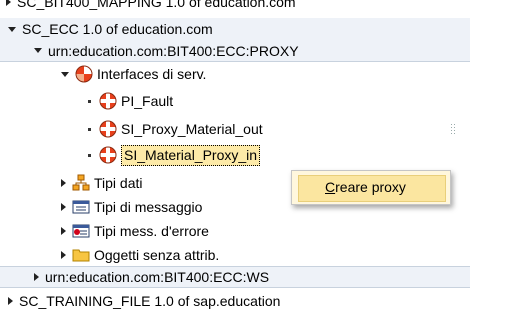 The image size is (527, 312). Describe the element at coordinates (117, 29) in the screenshot. I see `tree-node-label: SC_ECC 1.0 of education.com` at that location.